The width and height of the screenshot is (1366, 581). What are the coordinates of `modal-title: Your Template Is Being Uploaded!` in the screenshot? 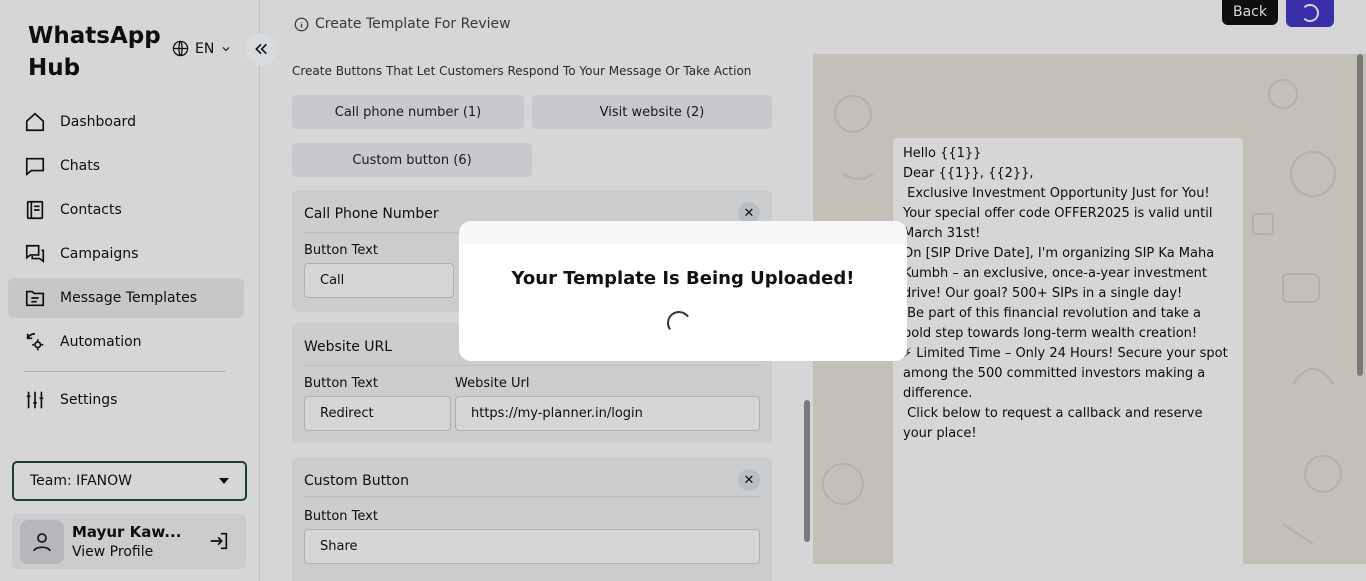 It's located at (683, 278).